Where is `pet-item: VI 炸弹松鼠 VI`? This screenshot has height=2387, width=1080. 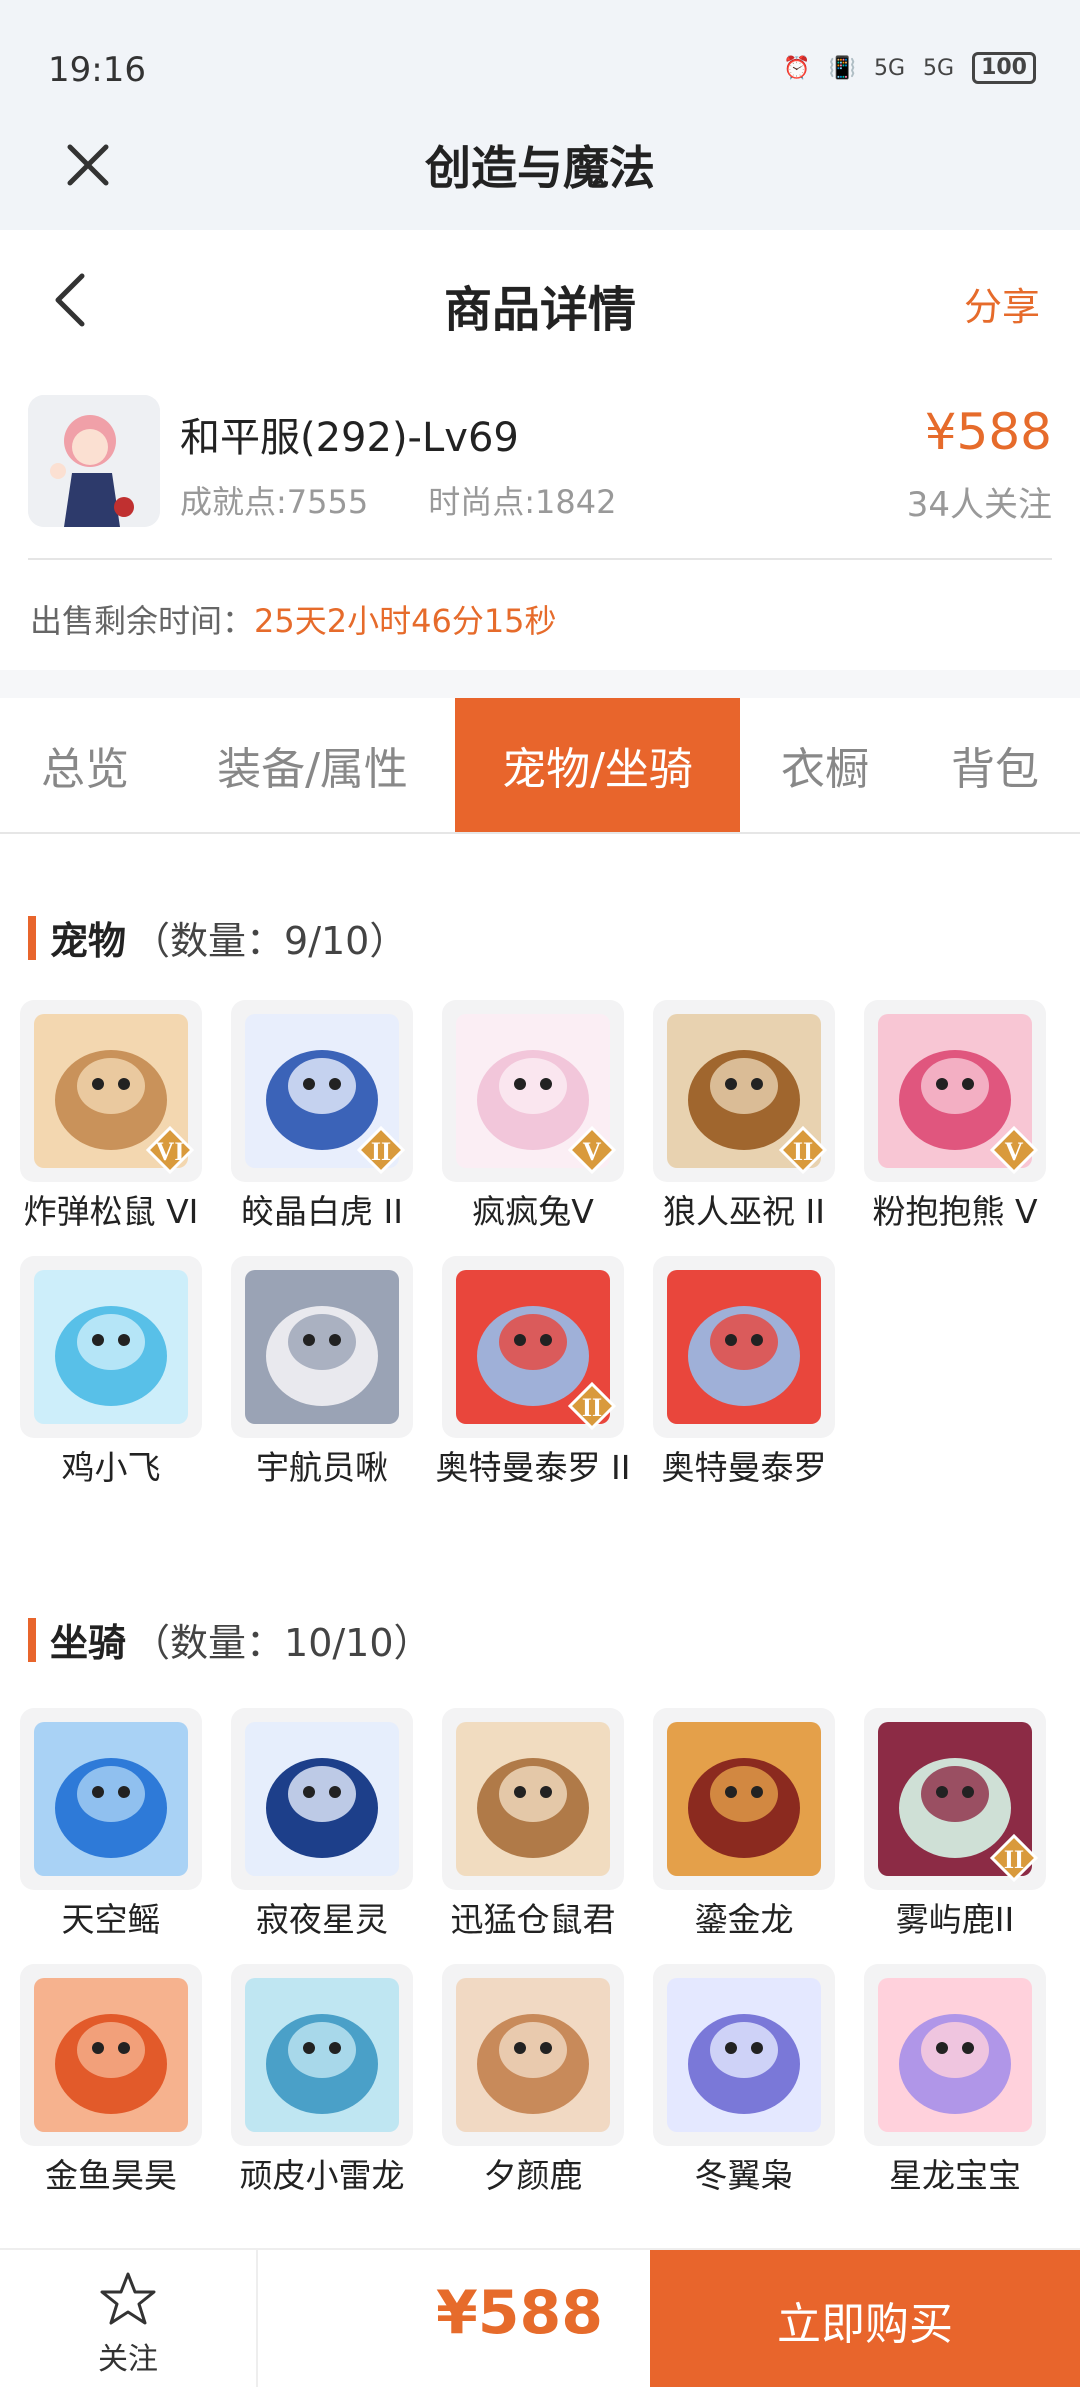
pet-item: VI 炸弹松鼠 VI is located at coordinates (111, 1117).